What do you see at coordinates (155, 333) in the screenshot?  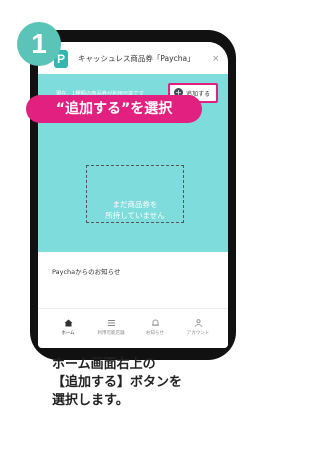 I see `tab-news-label: お知らせ` at bounding box center [155, 333].